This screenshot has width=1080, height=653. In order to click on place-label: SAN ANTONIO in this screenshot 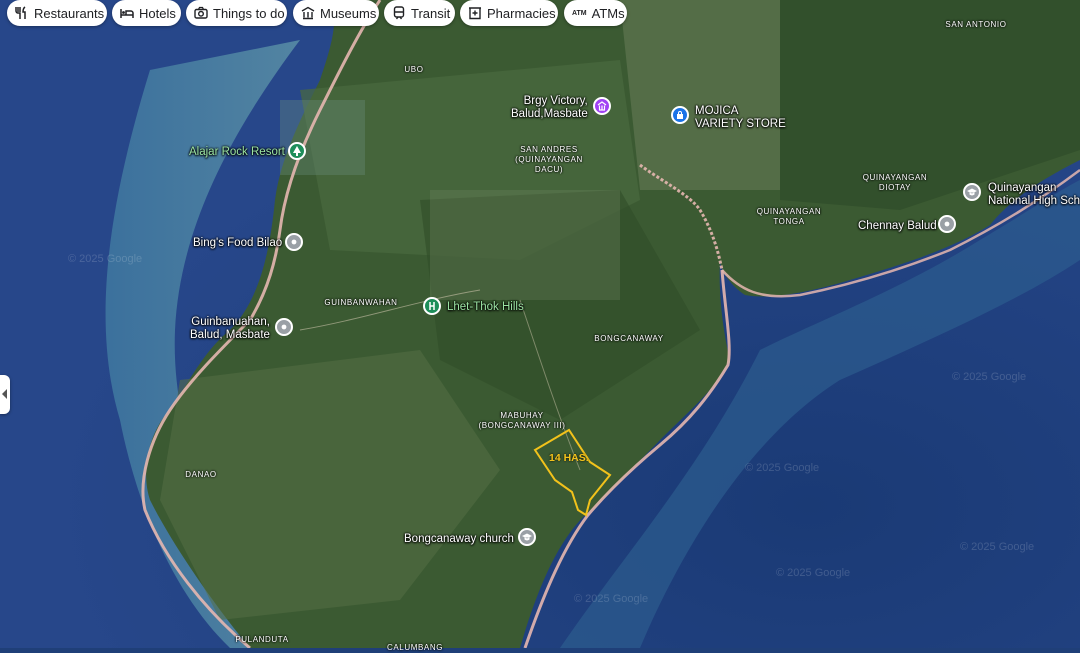, I will do `click(976, 24)`.